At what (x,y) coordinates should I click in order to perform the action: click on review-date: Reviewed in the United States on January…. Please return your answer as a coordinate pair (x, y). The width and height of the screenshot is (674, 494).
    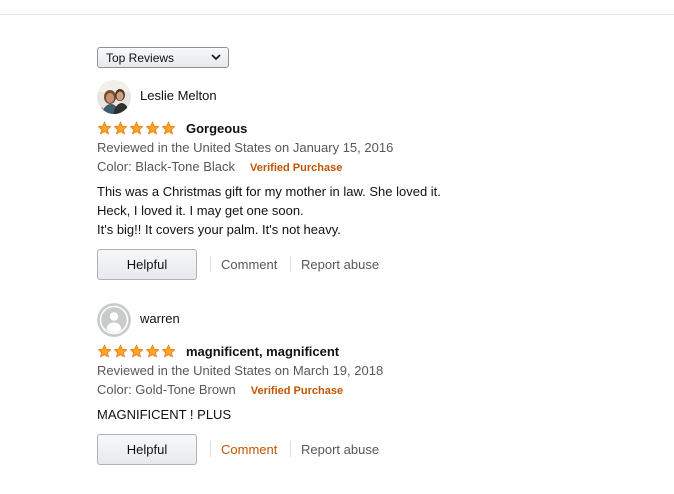
    Looking at the image, I should click on (245, 147).